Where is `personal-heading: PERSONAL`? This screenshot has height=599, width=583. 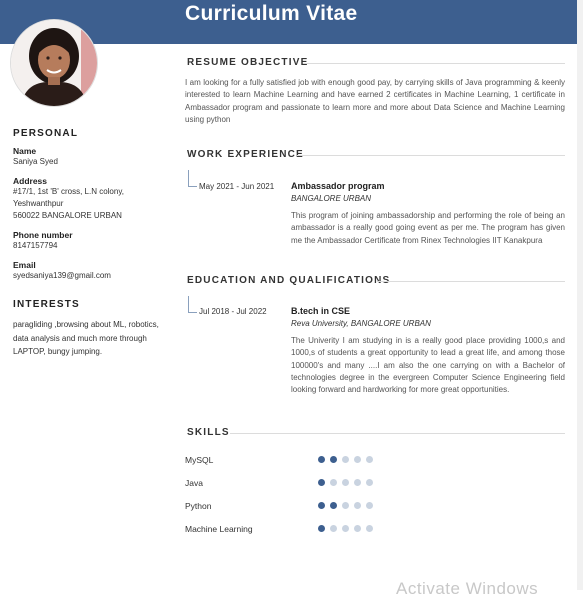 personal-heading: PERSONAL is located at coordinates (46, 133).